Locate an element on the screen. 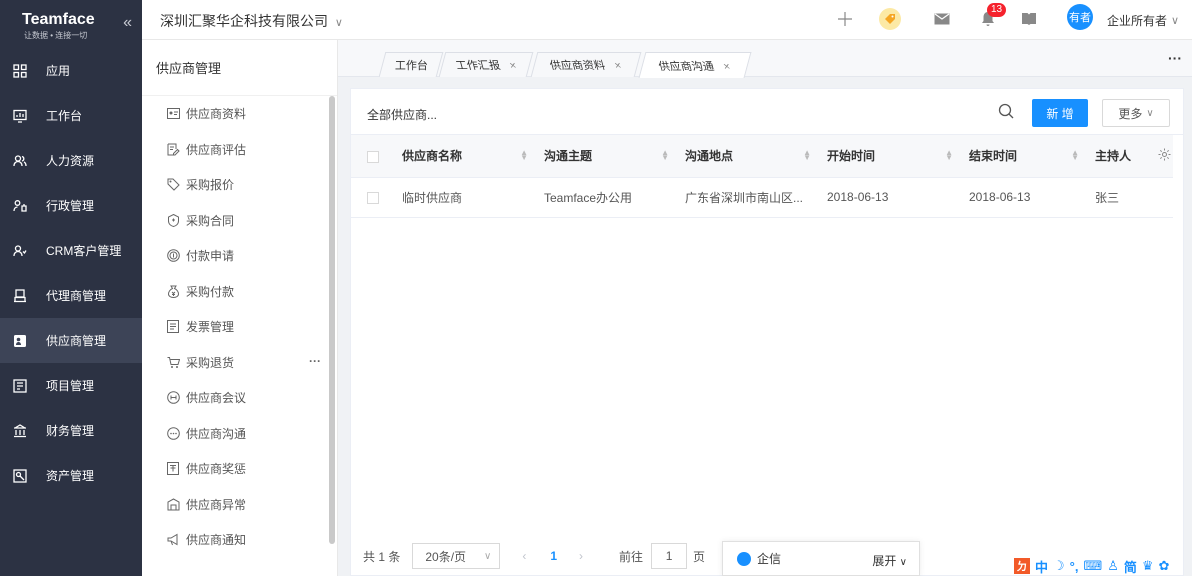 The image size is (1192, 576). current-page: 1 is located at coordinates (553, 556).